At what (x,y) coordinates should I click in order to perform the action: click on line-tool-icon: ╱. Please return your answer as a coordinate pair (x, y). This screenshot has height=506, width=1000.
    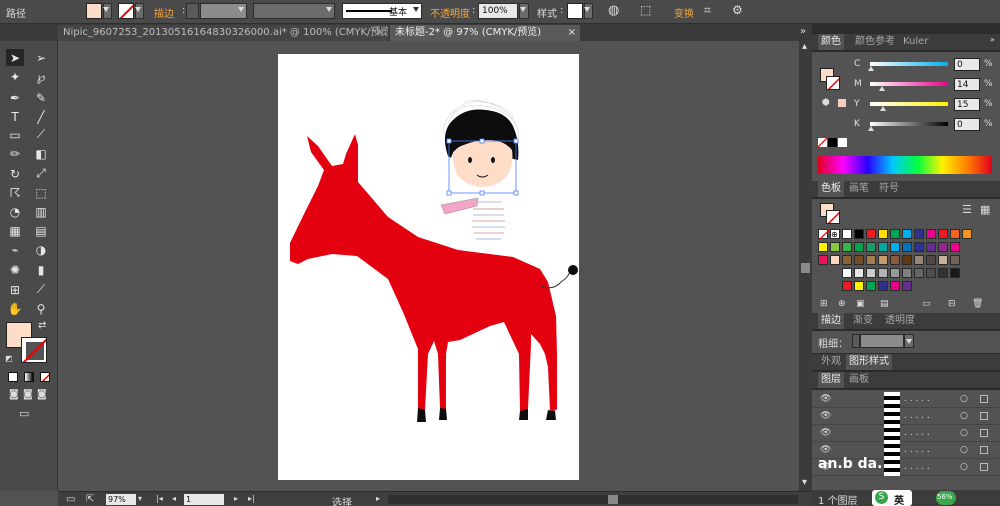
    Looking at the image, I should click on (41, 116).